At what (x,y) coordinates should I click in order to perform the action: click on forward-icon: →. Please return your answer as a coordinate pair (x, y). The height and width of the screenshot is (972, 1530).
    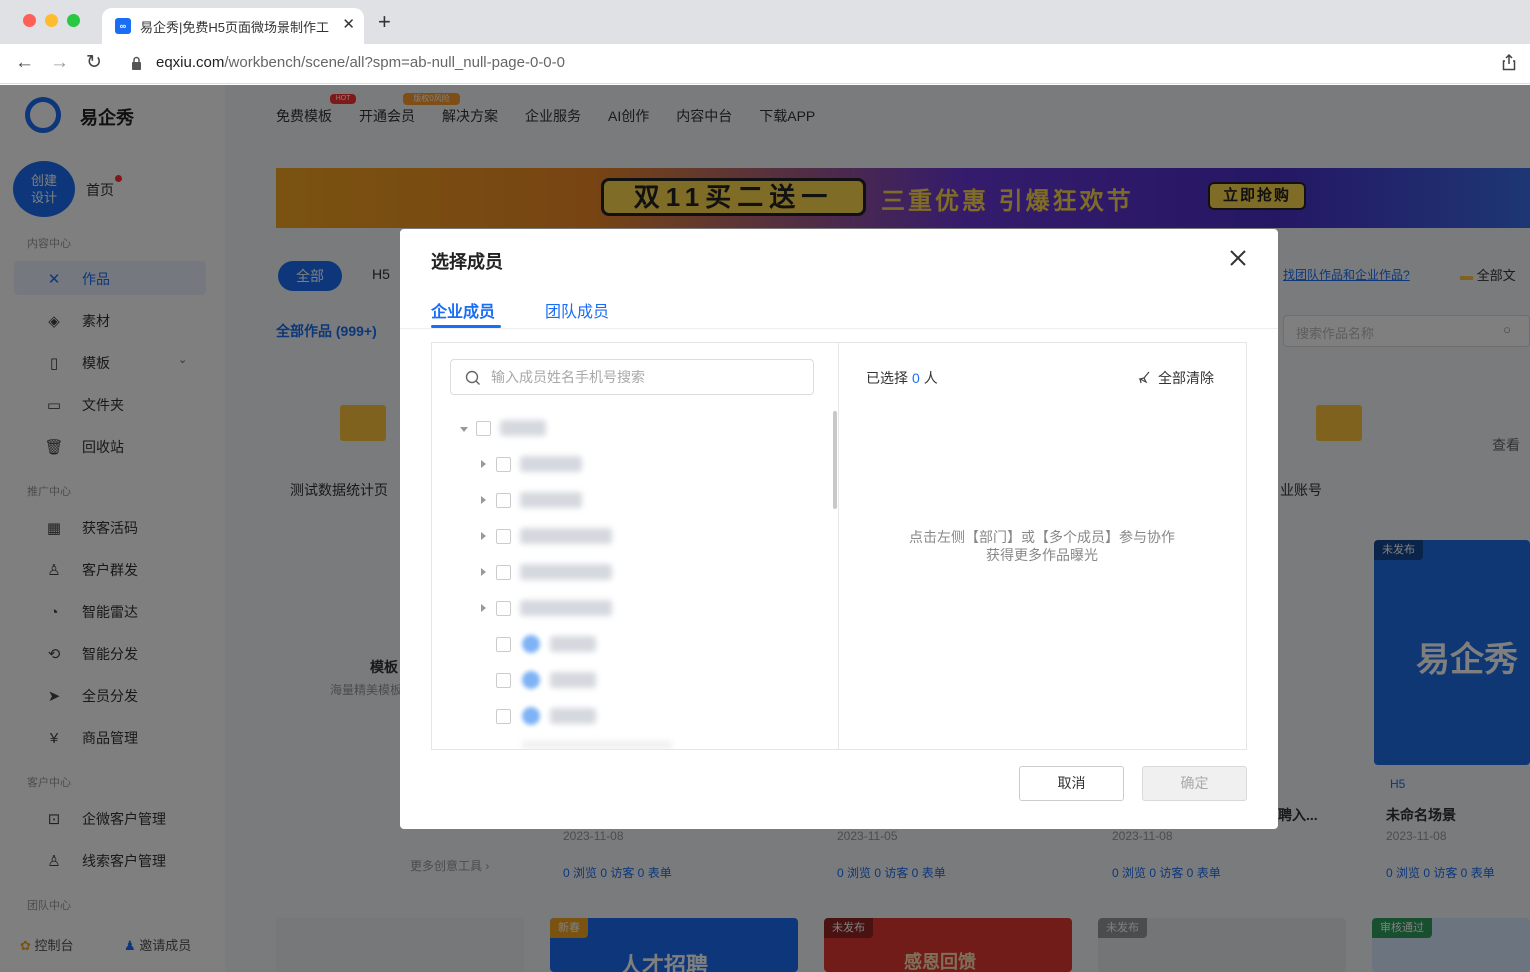
    Looking at the image, I should click on (59, 63).